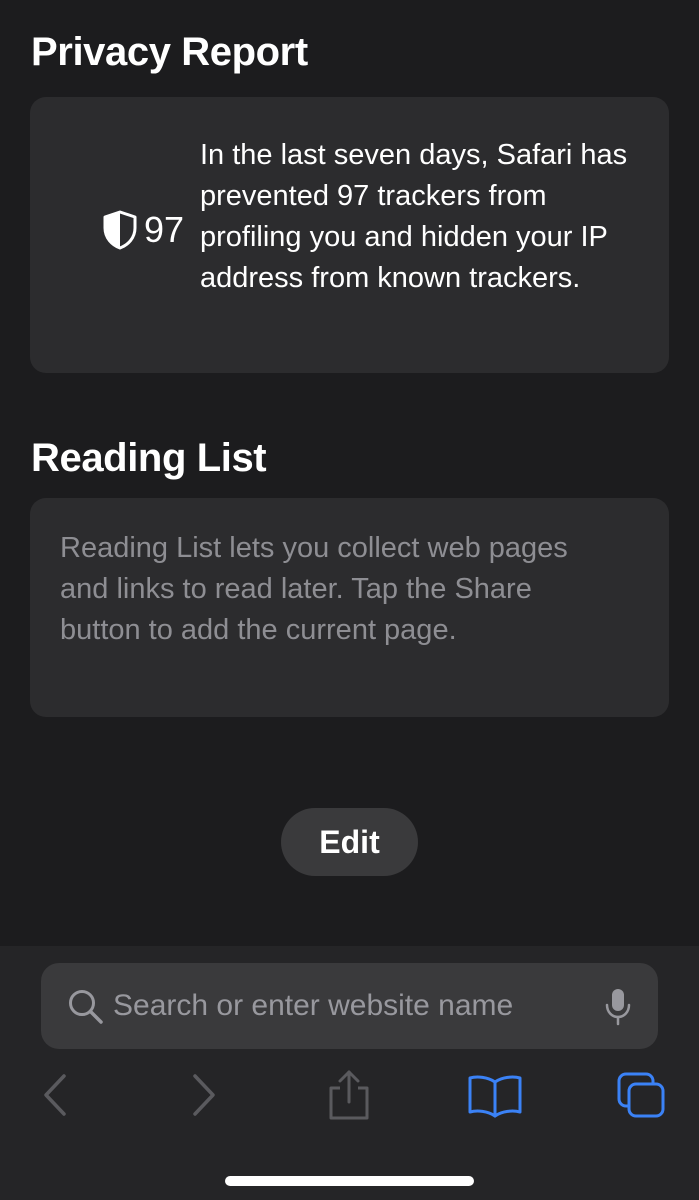  What do you see at coordinates (55, 1095) in the screenshot?
I see `chevron-left-icon` at bounding box center [55, 1095].